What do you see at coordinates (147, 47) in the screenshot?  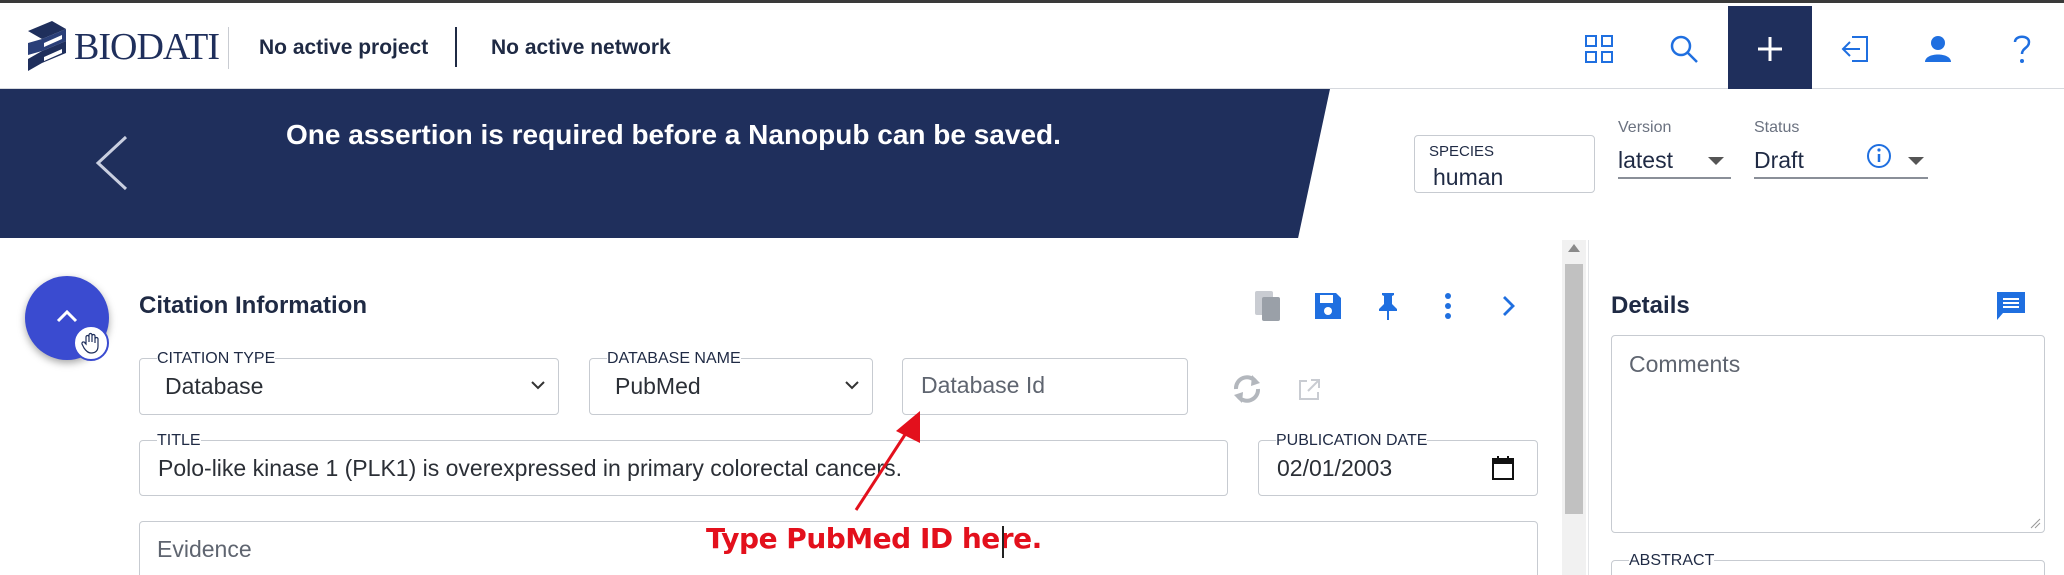 I see `logo-text: BIODATI` at bounding box center [147, 47].